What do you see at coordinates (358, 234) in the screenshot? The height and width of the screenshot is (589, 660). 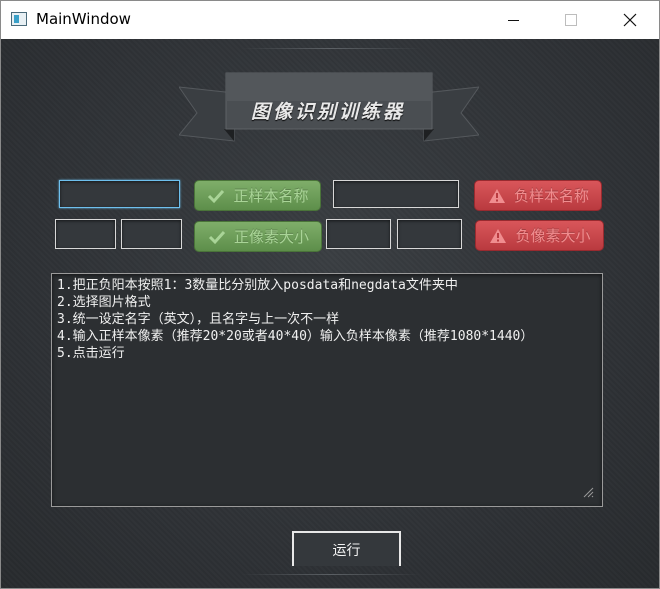 I see `negative-width-input` at bounding box center [358, 234].